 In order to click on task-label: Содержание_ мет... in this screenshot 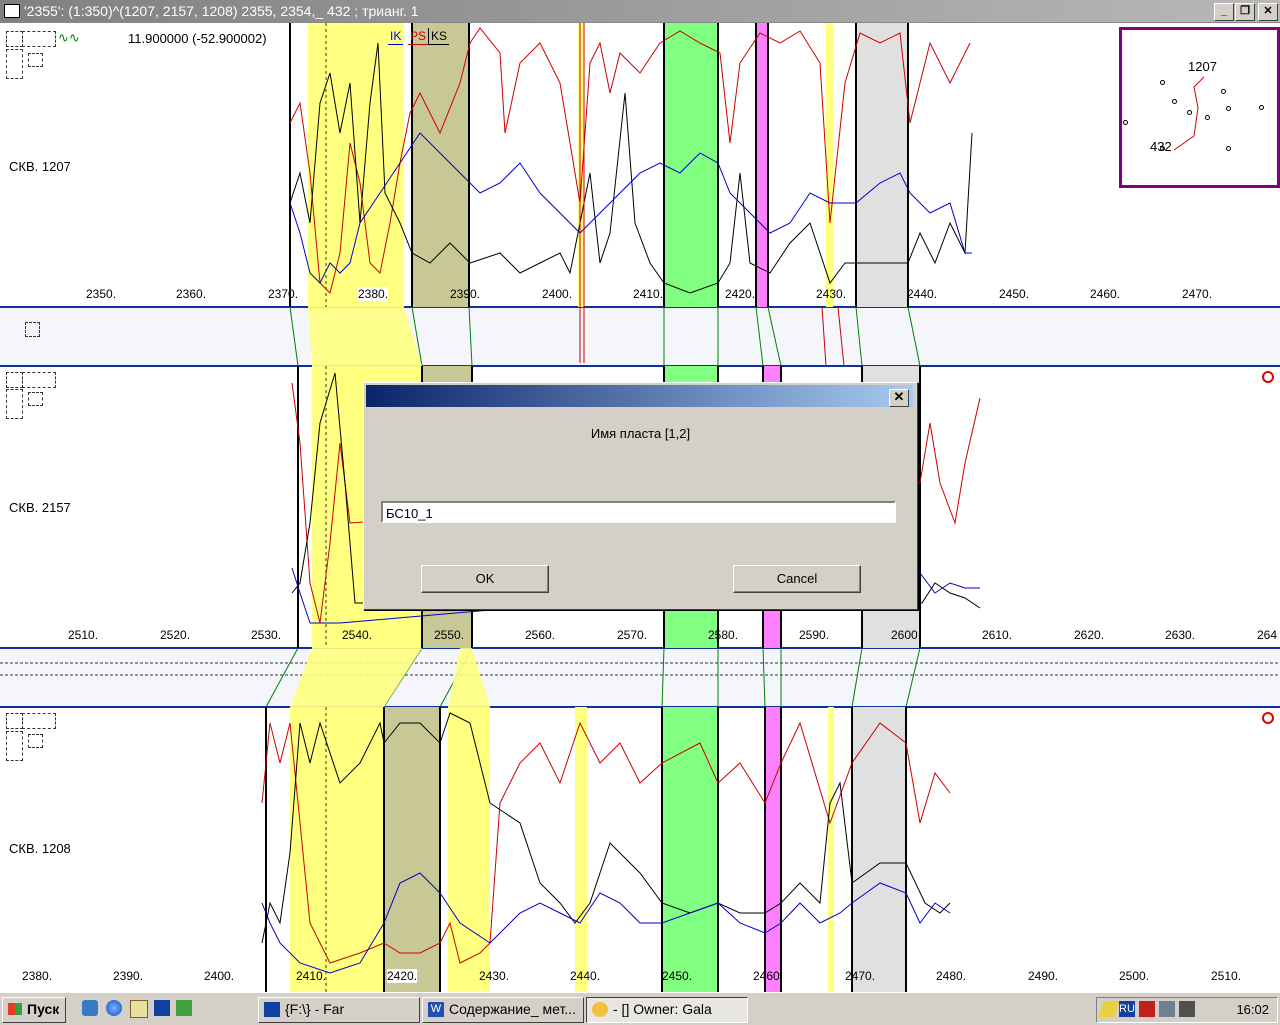, I will do `click(512, 1009)`.